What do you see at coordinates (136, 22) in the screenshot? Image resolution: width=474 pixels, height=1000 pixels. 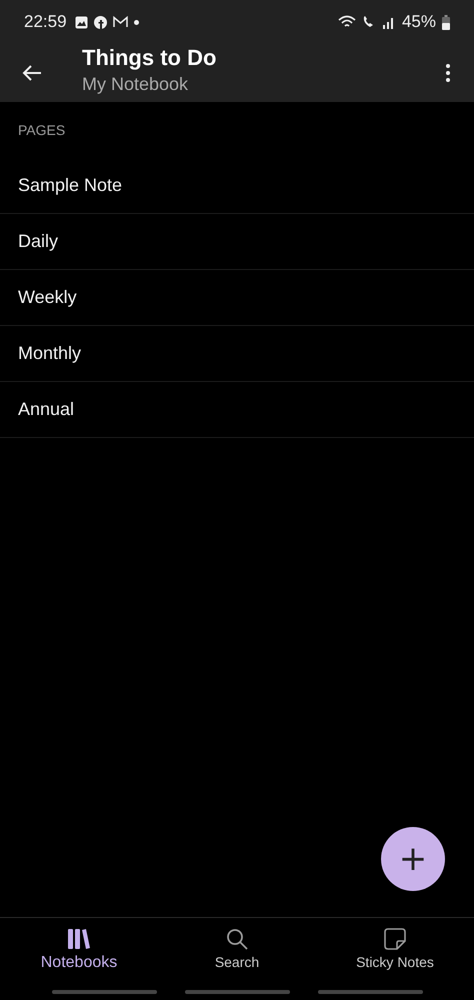 I see `notification-dot-icon` at bounding box center [136, 22].